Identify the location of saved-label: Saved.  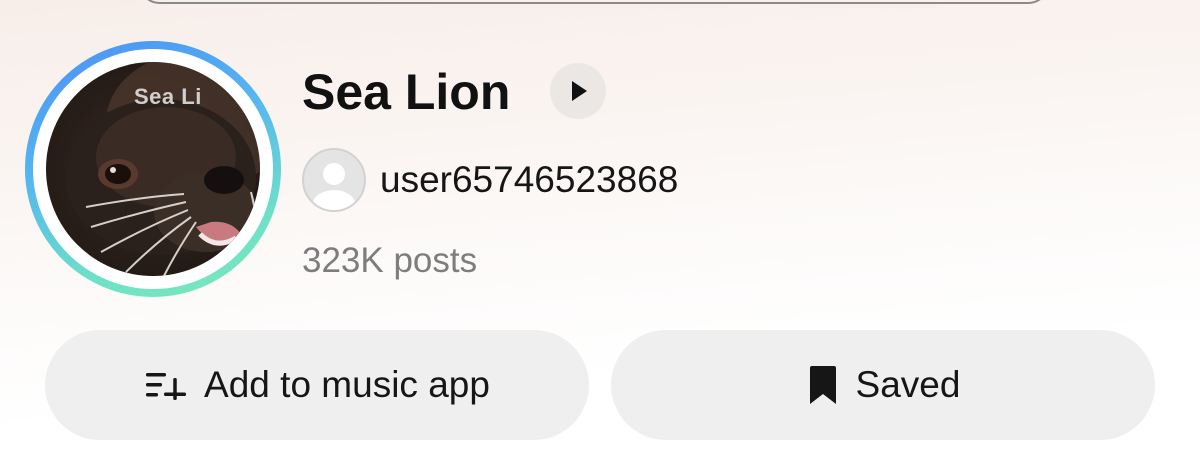
(908, 384).